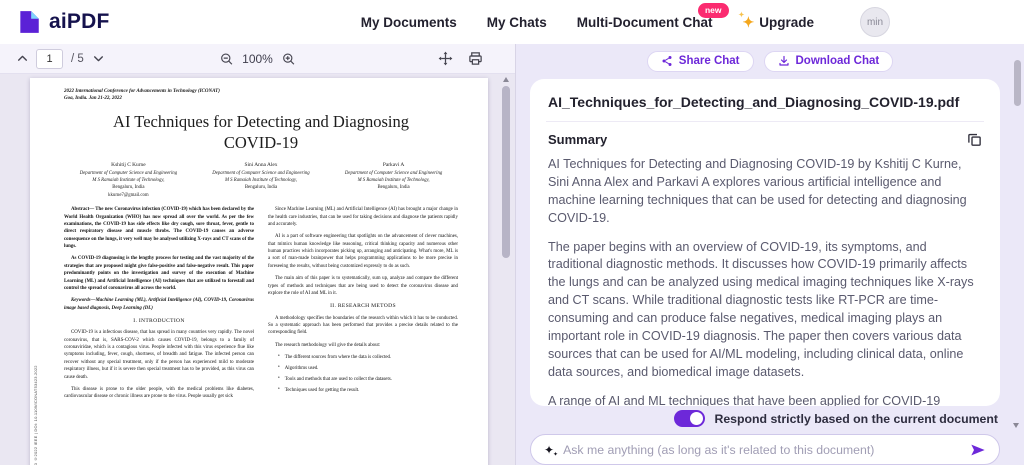  I want to click on toggle-knob, so click(697, 419).